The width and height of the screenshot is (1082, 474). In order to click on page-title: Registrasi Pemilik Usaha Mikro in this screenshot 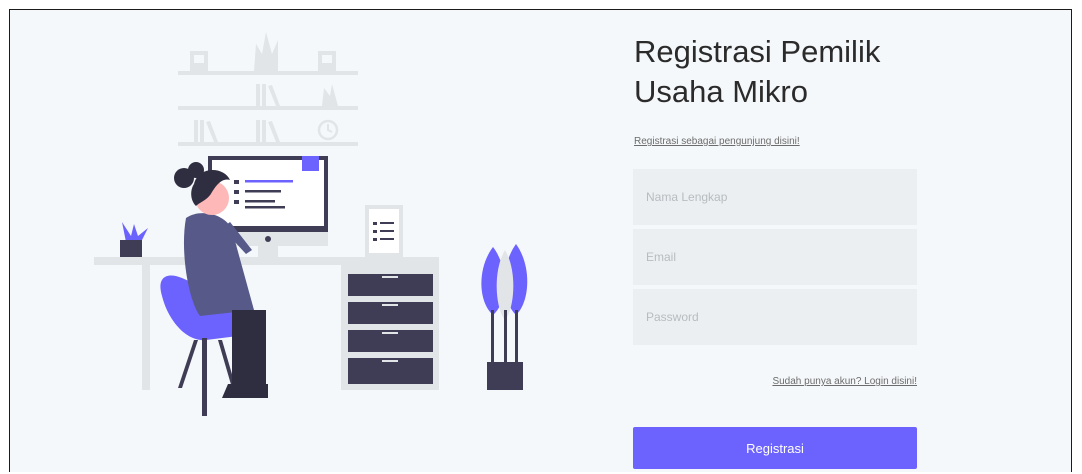, I will do `click(804, 72)`.